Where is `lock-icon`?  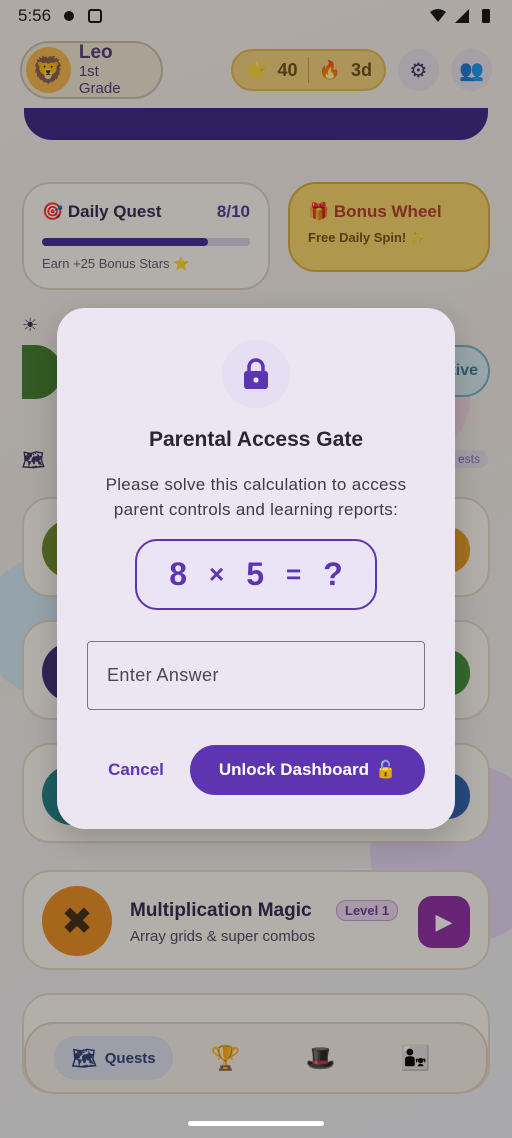 lock-icon is located at coordinates (256, 373).